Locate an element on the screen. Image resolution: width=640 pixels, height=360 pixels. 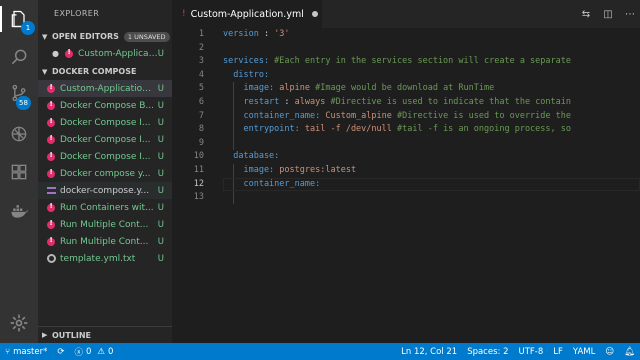
docker-icon is located at coordinates (19, 211).